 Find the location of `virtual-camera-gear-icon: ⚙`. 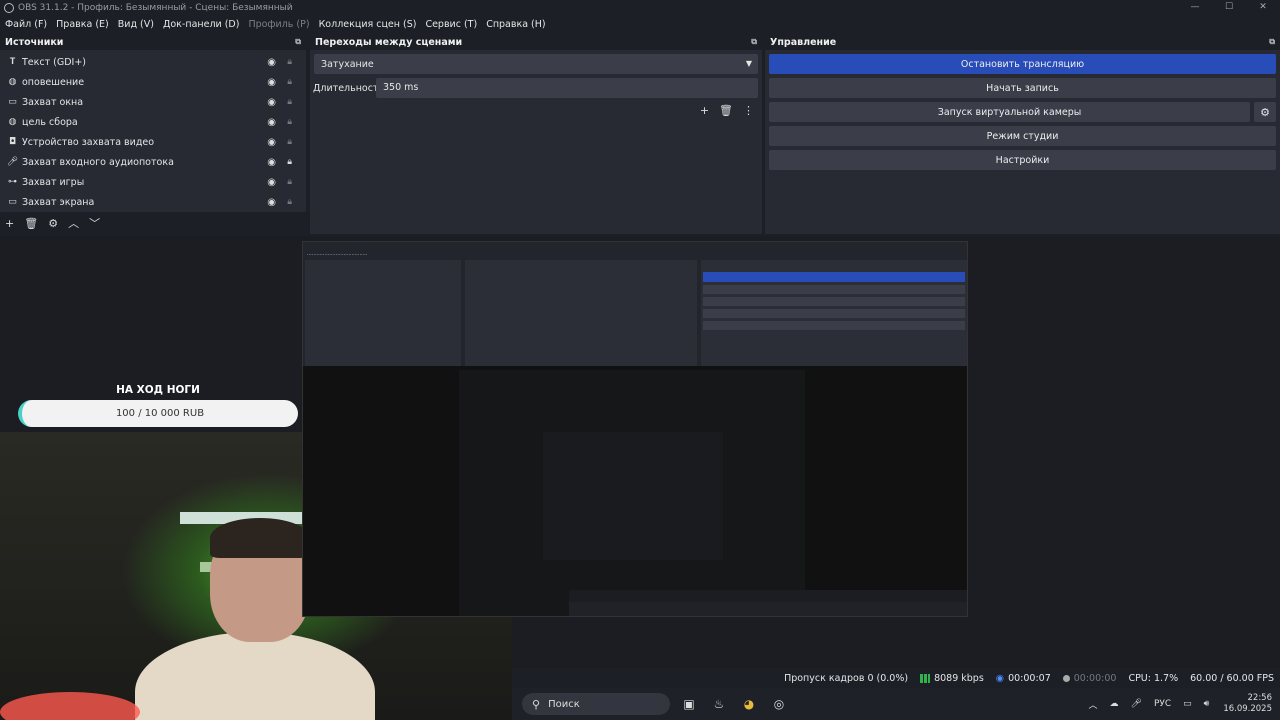

virtual-camera-gear-icon: ⚙ is located at coordinates (1265, 112).